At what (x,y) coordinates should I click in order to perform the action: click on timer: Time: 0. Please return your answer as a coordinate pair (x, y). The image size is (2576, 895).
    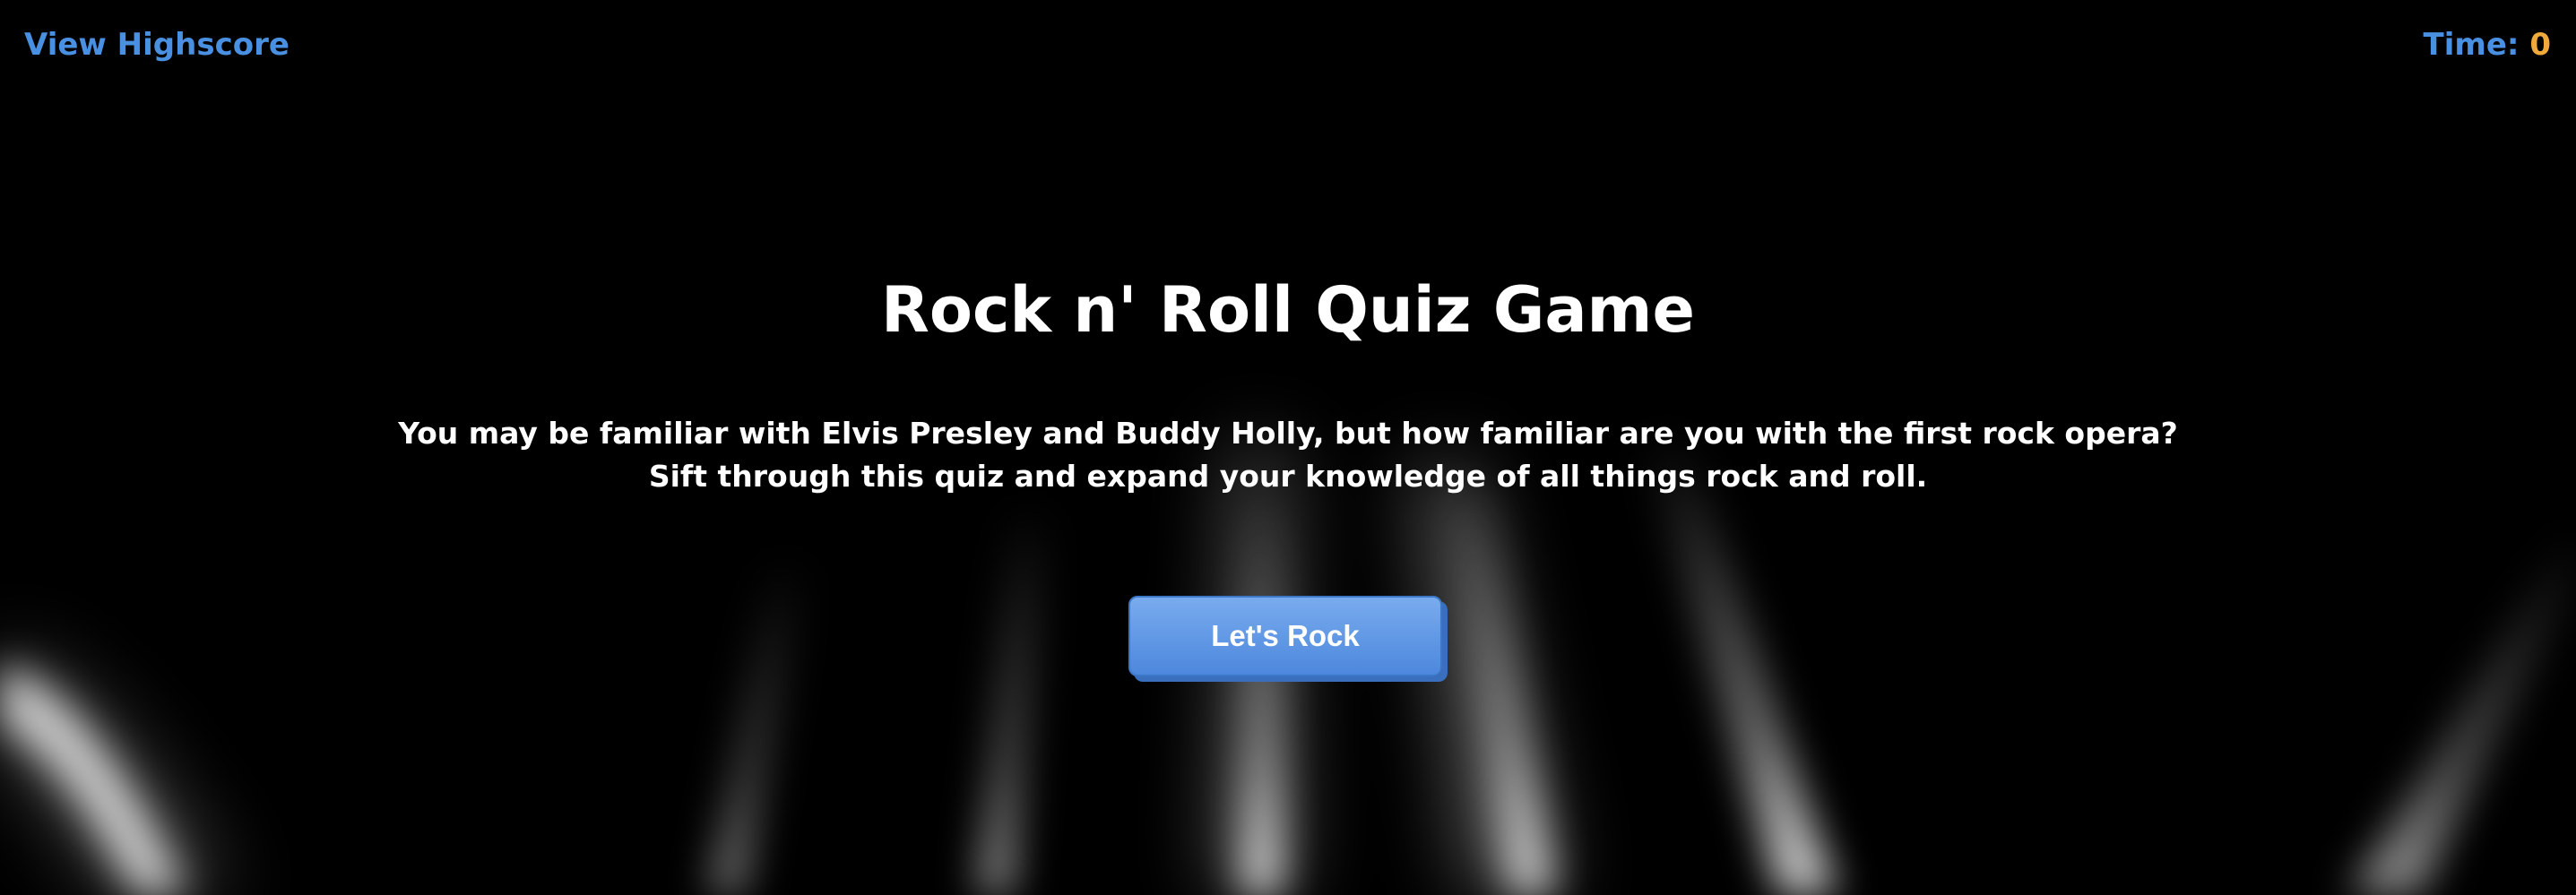
    Looking at the image, I should click on (2487, 45).